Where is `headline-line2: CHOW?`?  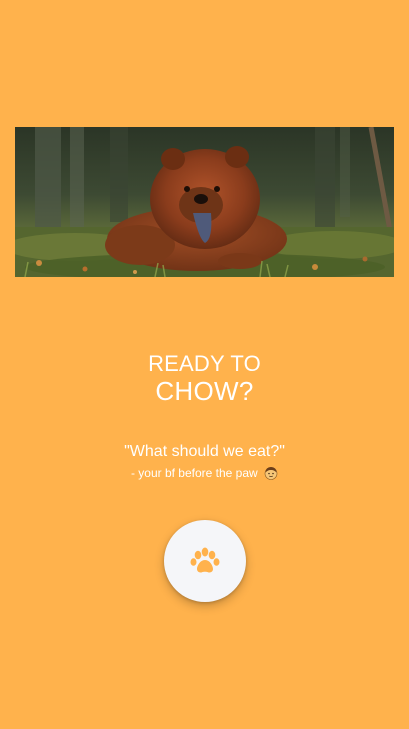
headline-line2: CHOW? is located at coordinates (204, 391).